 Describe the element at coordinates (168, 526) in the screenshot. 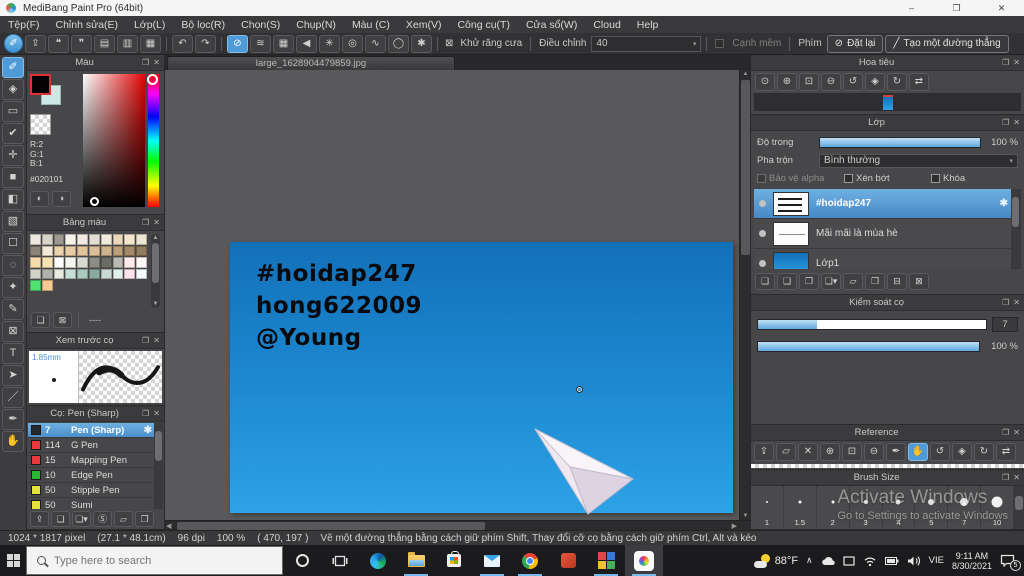

I see `scroll-left-icon: ◀` at that location.